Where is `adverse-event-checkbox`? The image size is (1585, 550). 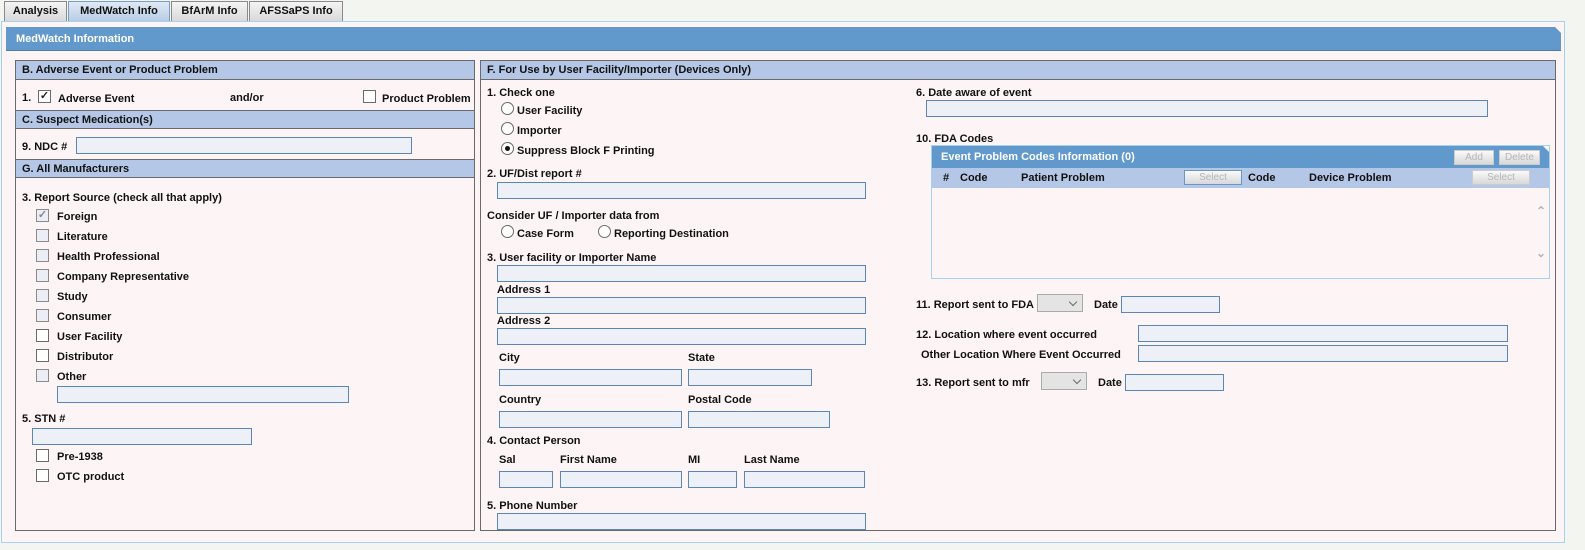 adverse-event-checkbox is located at coordinates (44, 96).